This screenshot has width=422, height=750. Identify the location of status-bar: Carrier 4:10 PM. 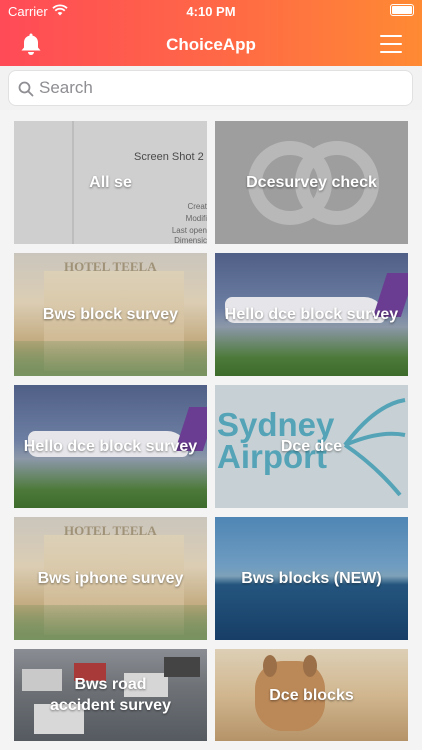
(211, 11).